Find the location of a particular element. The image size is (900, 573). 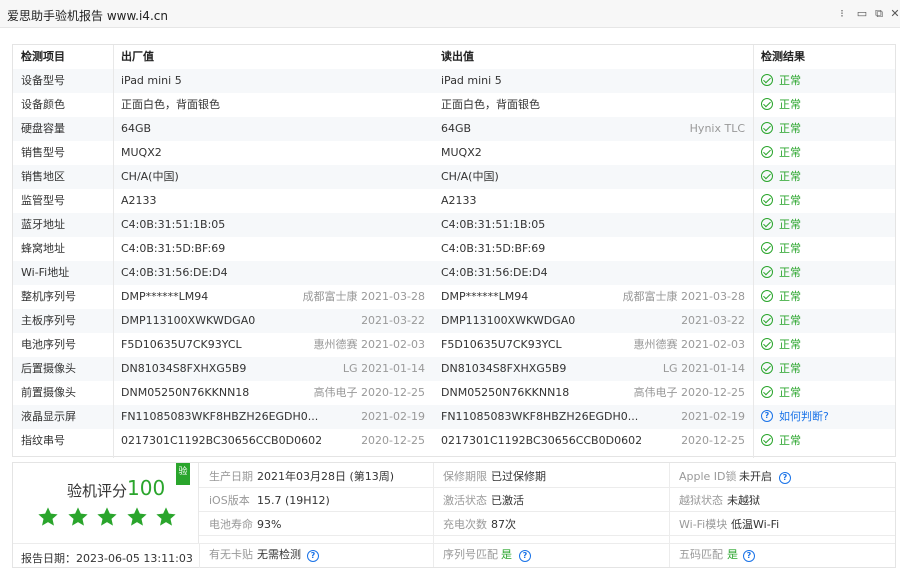

row-read-meta: 2021-03-22 is located at coordinates (713, 320).